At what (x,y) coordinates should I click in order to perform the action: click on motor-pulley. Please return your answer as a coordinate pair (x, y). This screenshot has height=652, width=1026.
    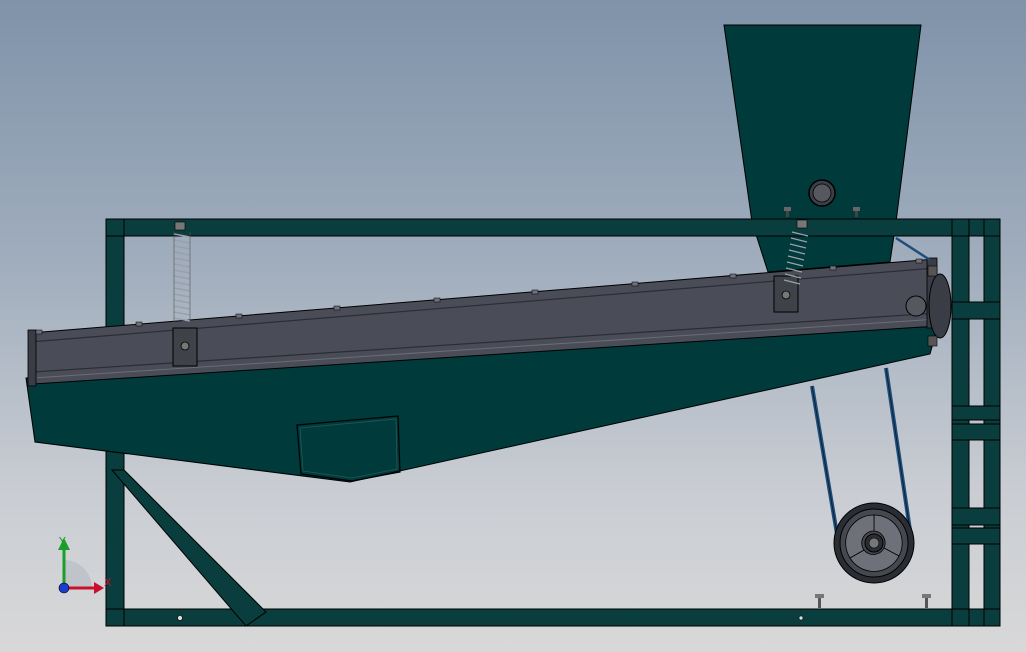
    Looking at the image, I should click on (874, 543).